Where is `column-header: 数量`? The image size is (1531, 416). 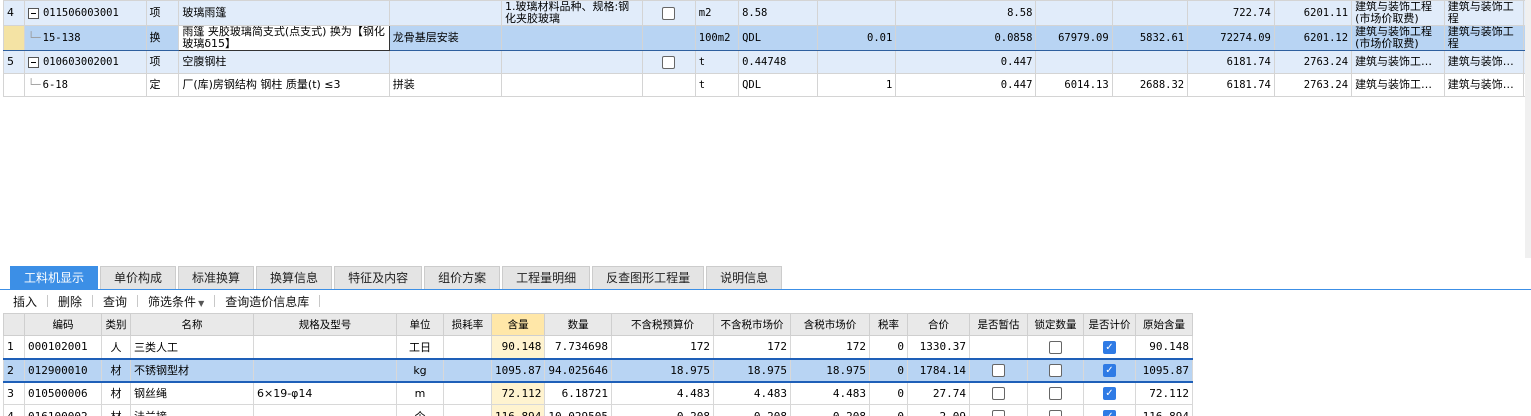 column-header: 数量 is located at coordinates (578, 324).